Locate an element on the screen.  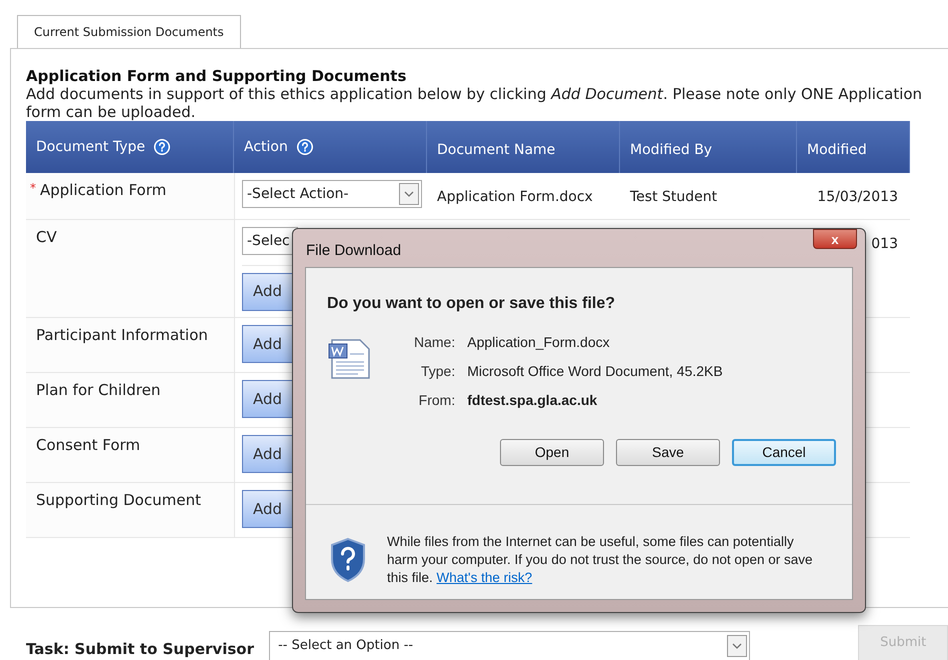
document-type: CV is located at coordinates (46, 237).